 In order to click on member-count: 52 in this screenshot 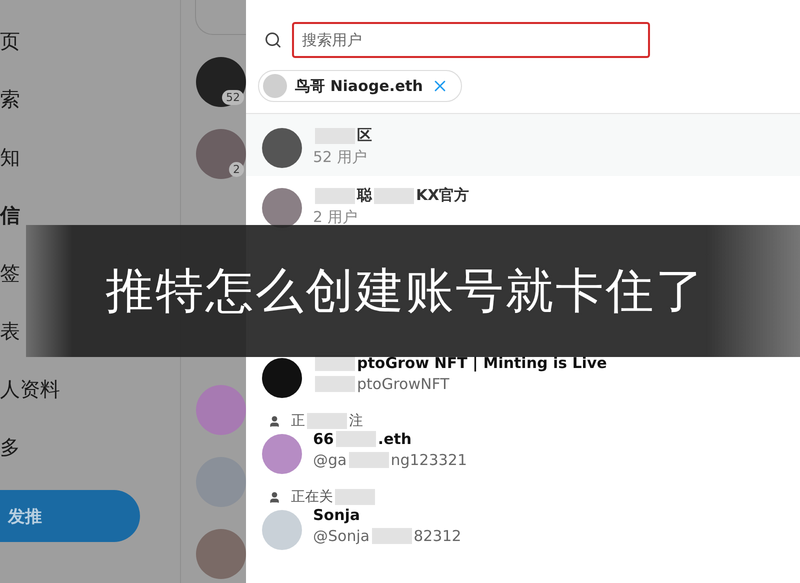, I will do `click(233, 97)`.